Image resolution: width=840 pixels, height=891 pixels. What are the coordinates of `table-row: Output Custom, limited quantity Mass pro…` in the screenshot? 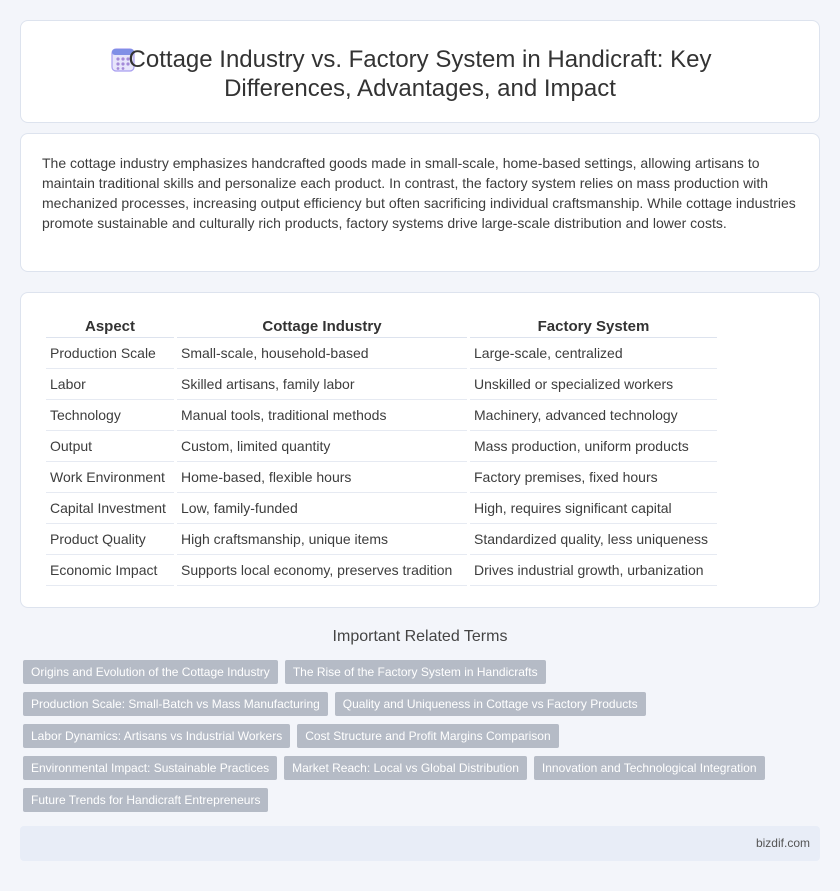 It's located at (381, 446).